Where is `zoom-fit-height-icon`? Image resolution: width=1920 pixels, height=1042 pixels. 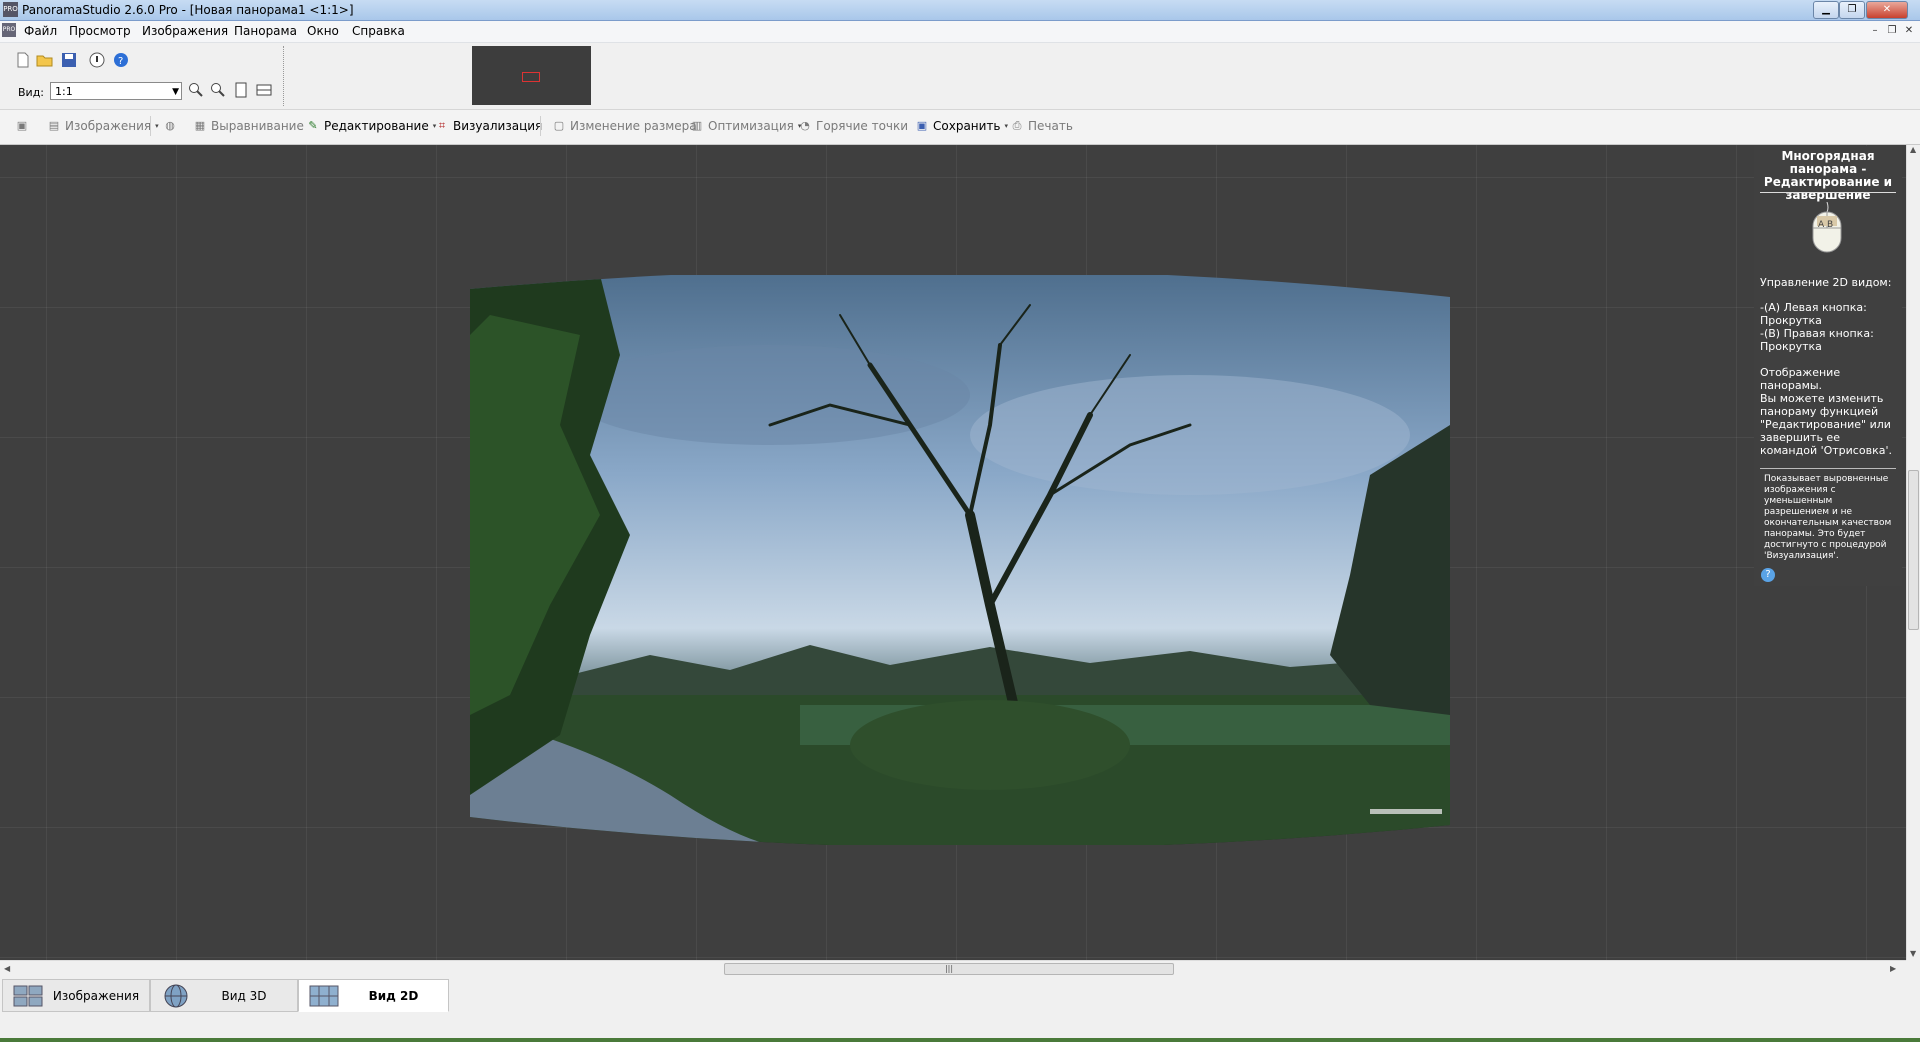
zoom-fit-height-icon is located at coordinates (241, 91).